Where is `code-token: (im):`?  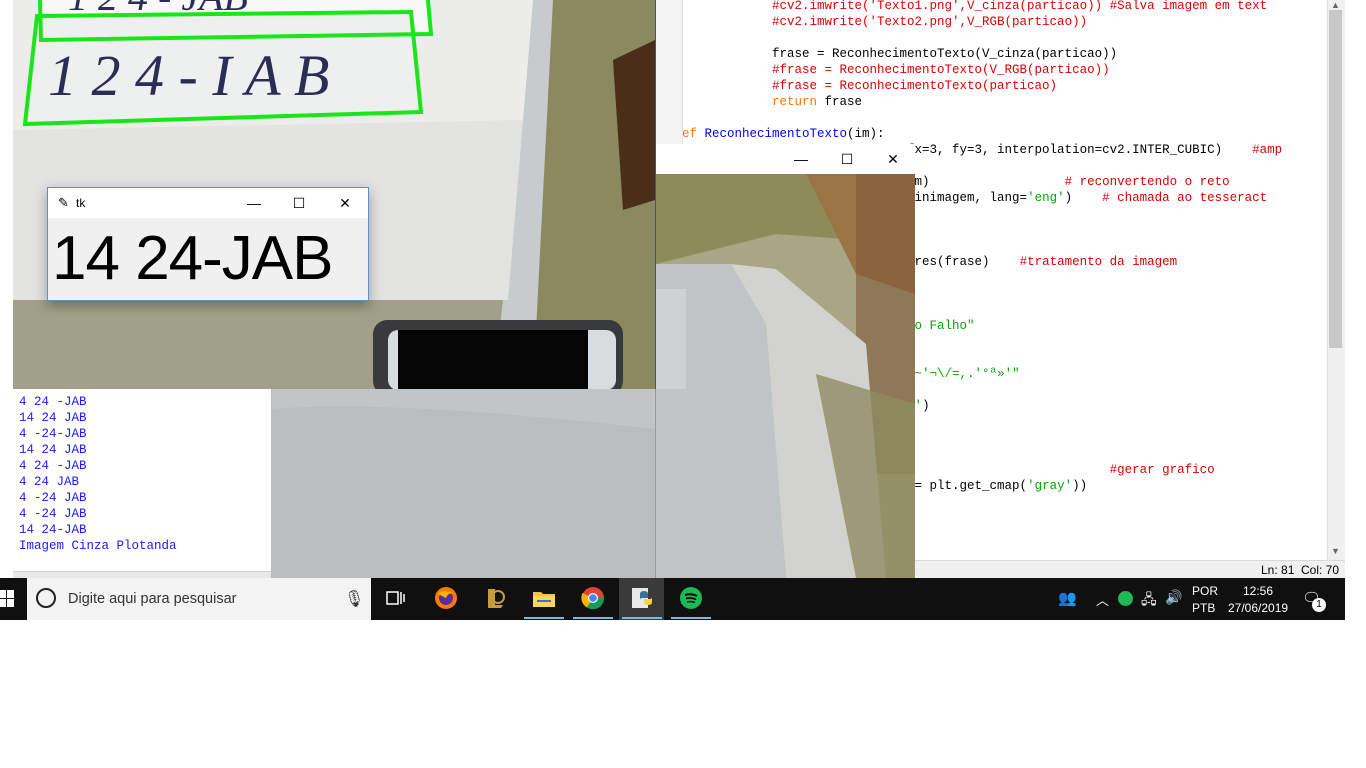
code-token: (im): is located at coordinates (866, 134).